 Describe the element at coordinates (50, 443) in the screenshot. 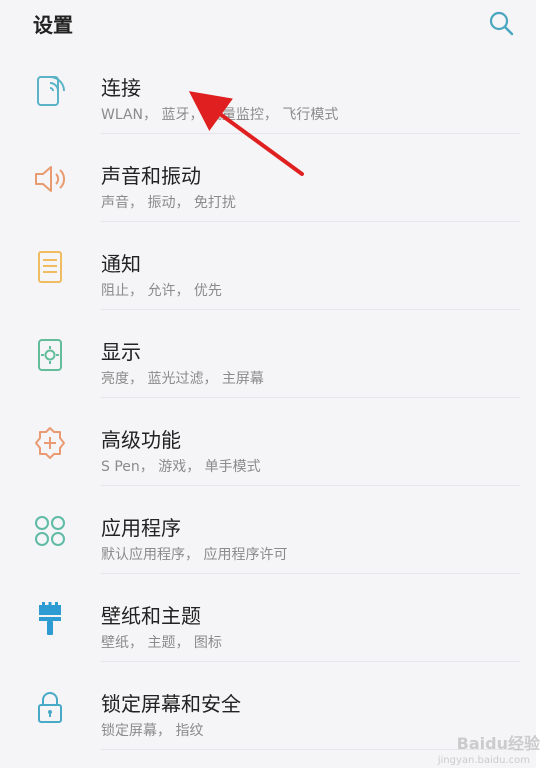

I see `advanced-features-icon` at that location.